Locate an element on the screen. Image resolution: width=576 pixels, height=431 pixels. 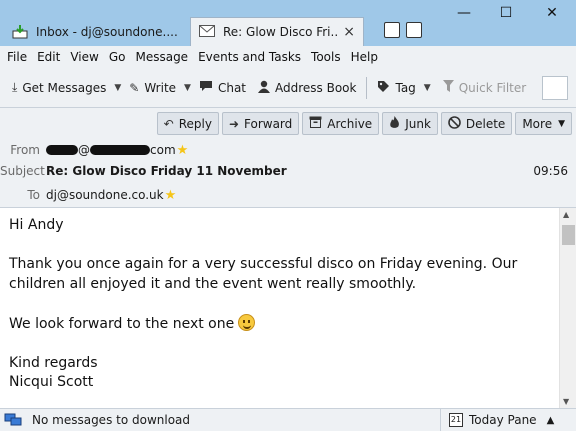
write-label: Write is located at coordinates (160, 87).